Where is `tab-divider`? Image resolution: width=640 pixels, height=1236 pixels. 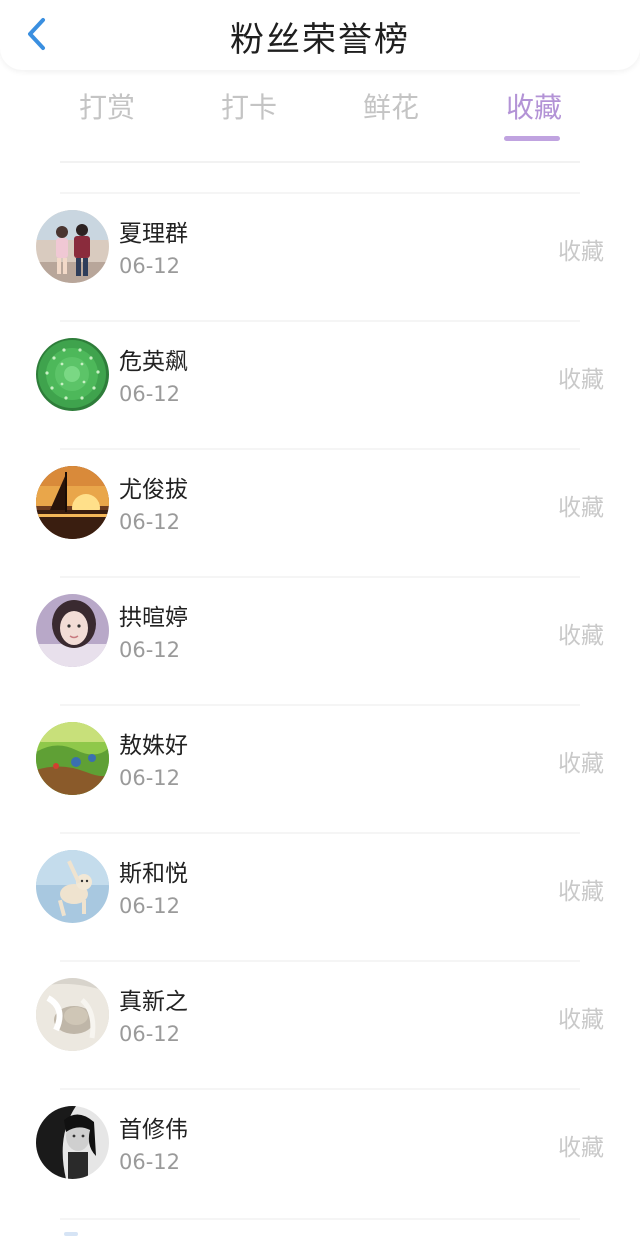
tab-divider is located at coordinates (320, 162).